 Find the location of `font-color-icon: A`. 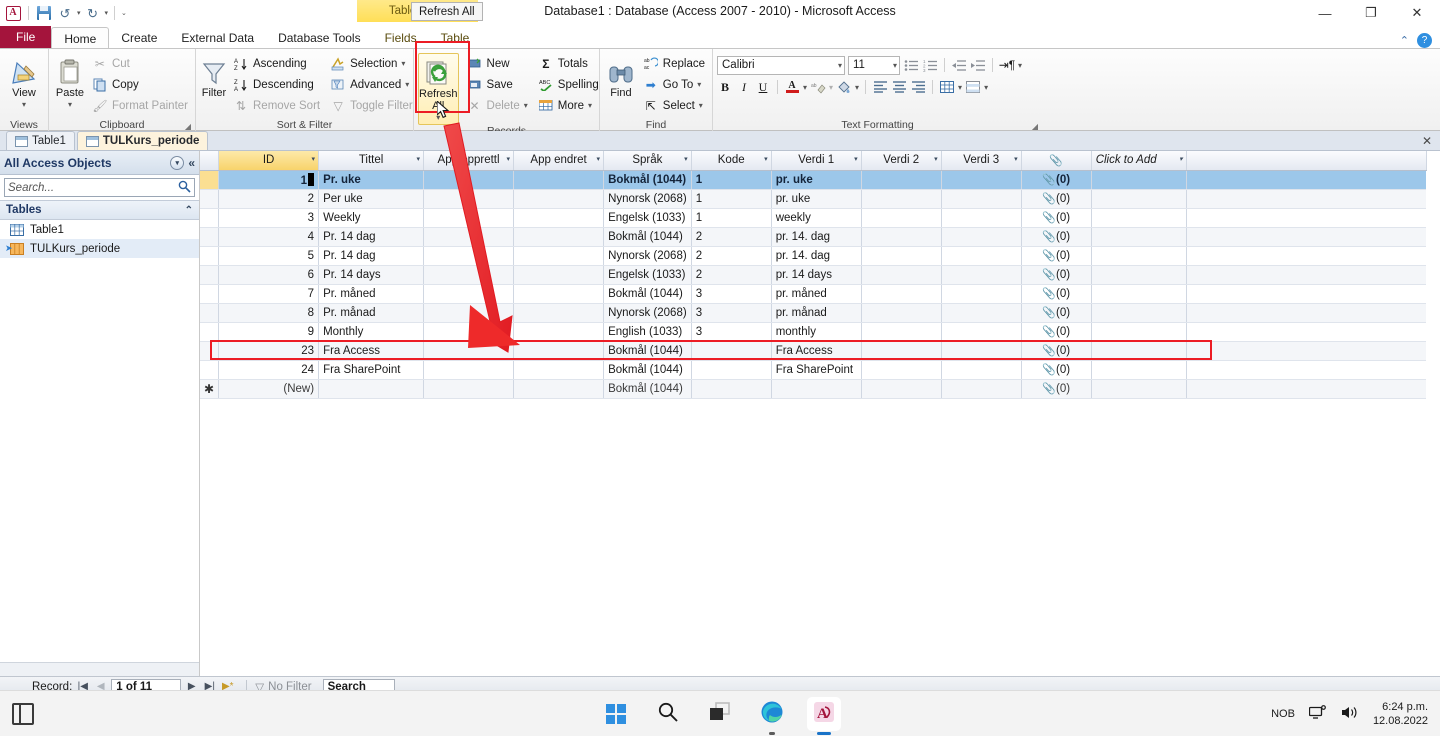

font-color-icon: A is located at coordinates (792, 87).